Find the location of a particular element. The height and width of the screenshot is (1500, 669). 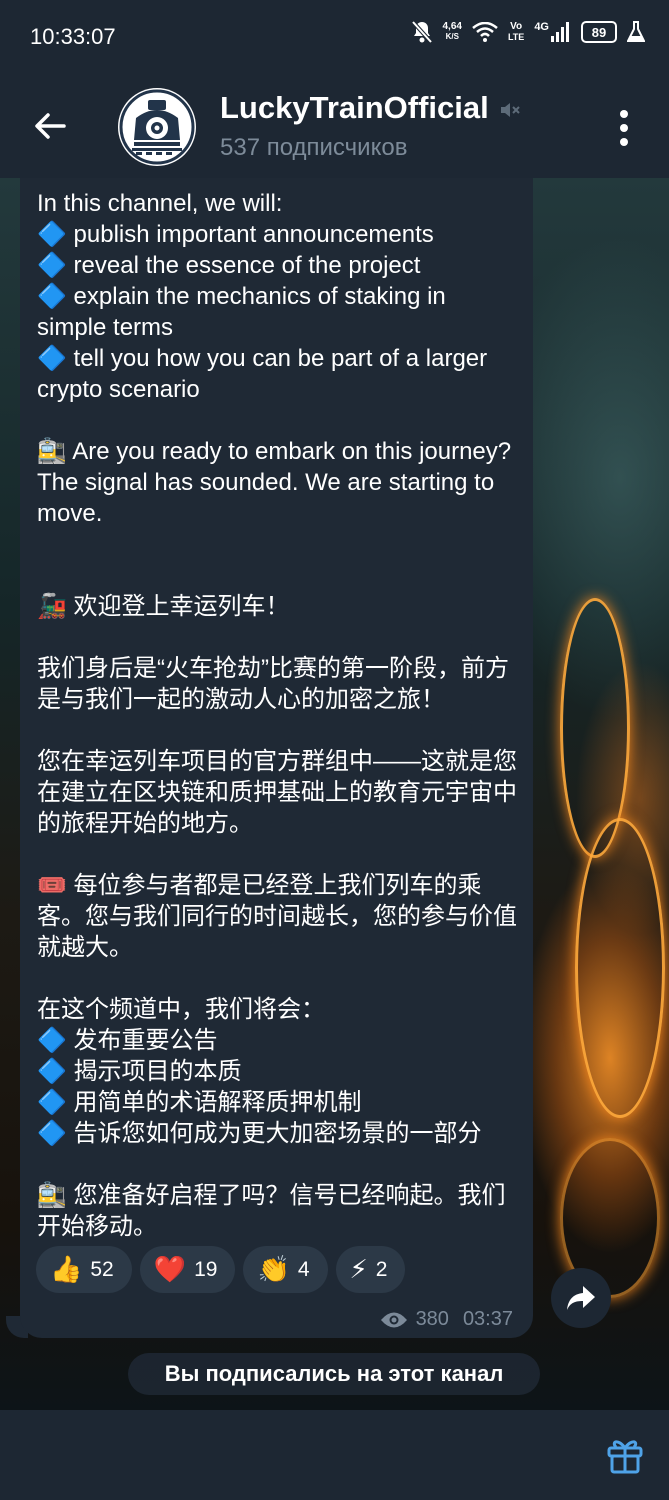

share-button is located at coordinates (581, 1298).